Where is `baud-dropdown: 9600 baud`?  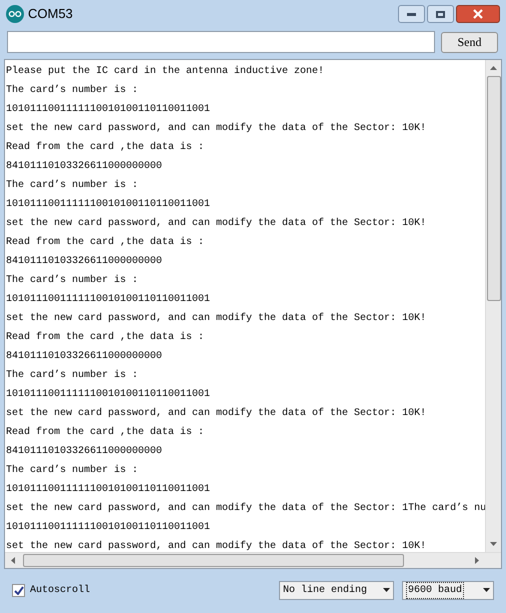 baud-dropdown: 9600 baud is located at coordinates (448, 590).